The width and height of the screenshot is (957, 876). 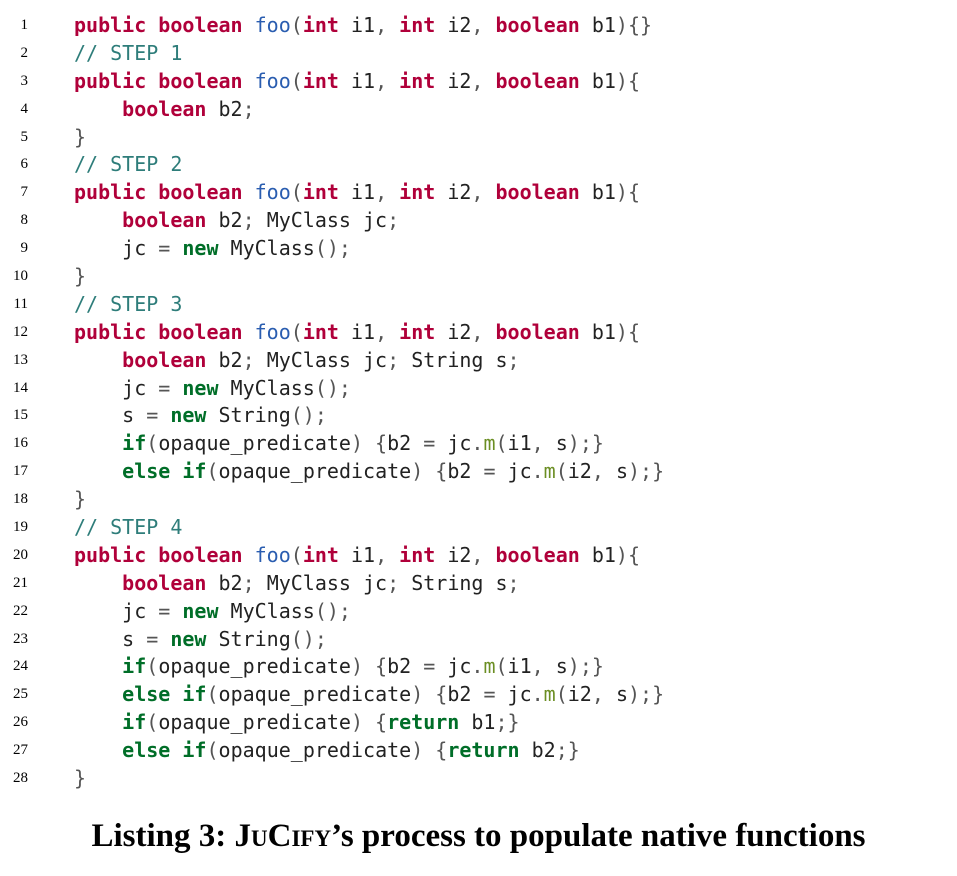 What do you see at coordinates (478, 416) in the screenshot?
I see `code-line: 15 s = new String();` at bounding box center [478, 416].